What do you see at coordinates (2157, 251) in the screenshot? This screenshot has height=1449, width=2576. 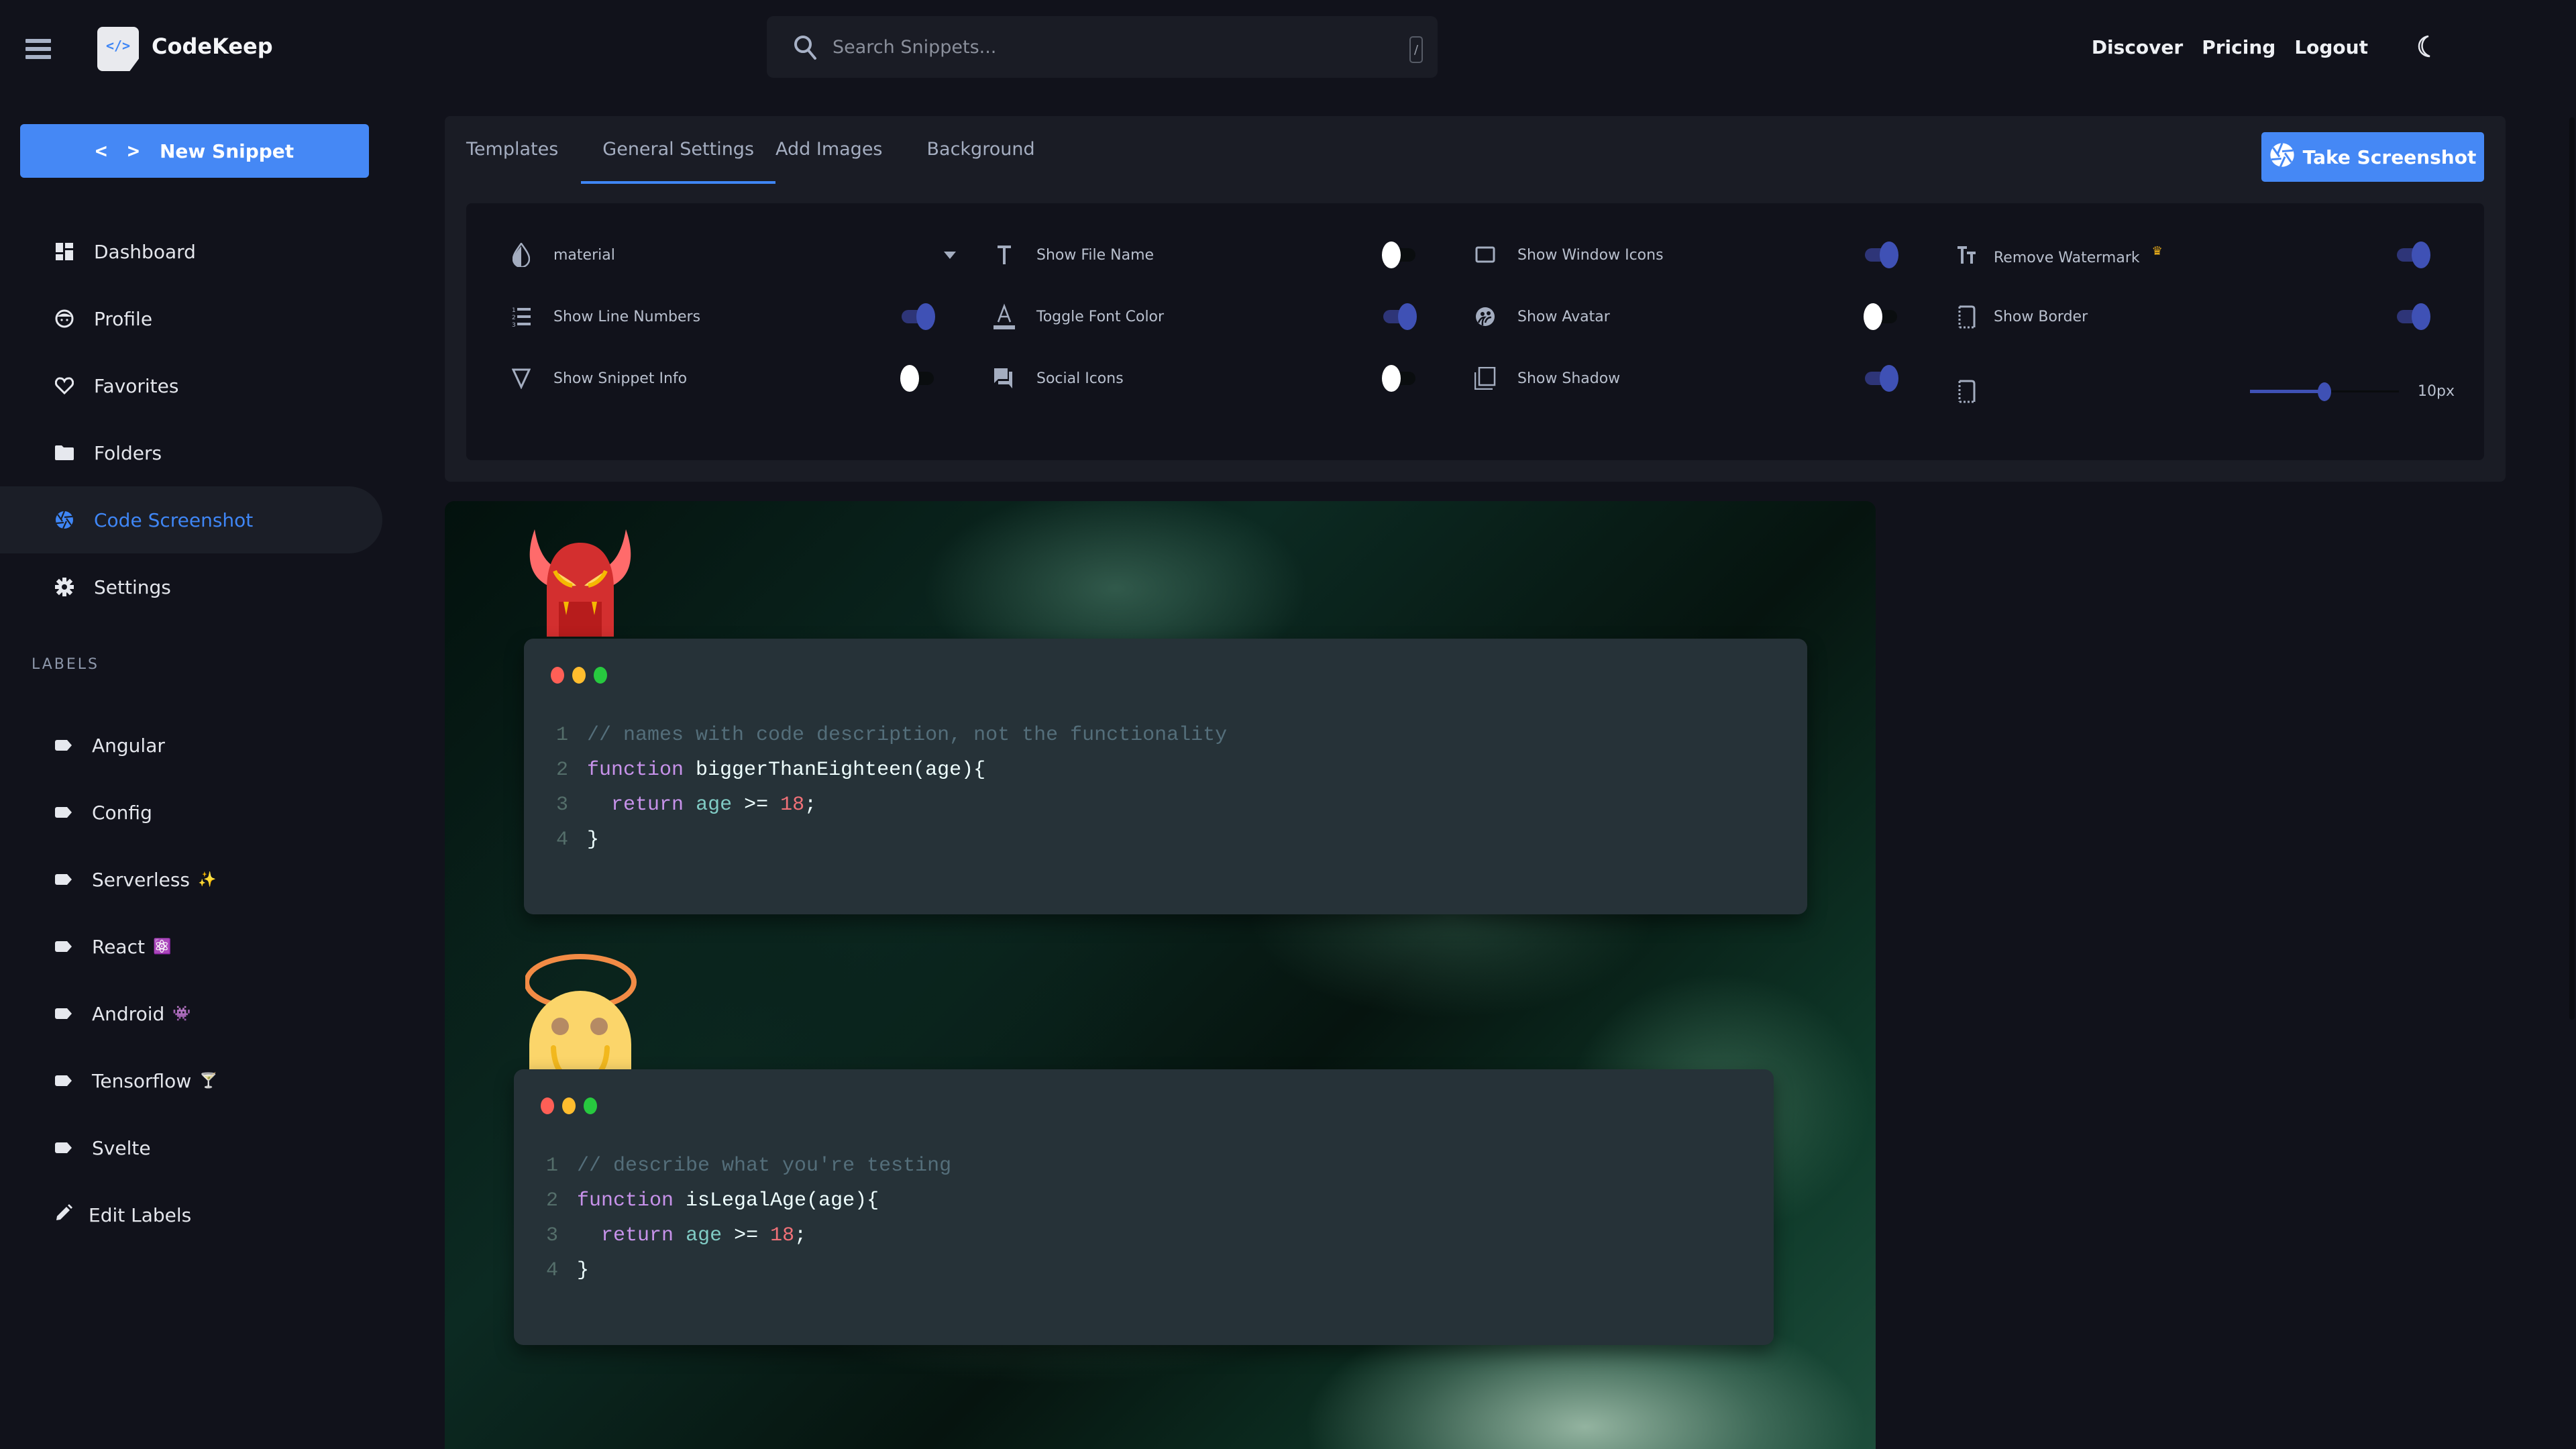 I see `crown-icon: ♛` at bounding box center [2157, 251].